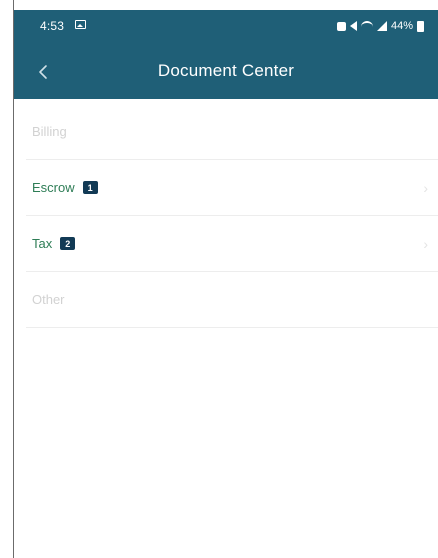  What do you see at coordinates (341, 26) in the screenshot?
I see `recording-icon` at bounding box center [341, 26].